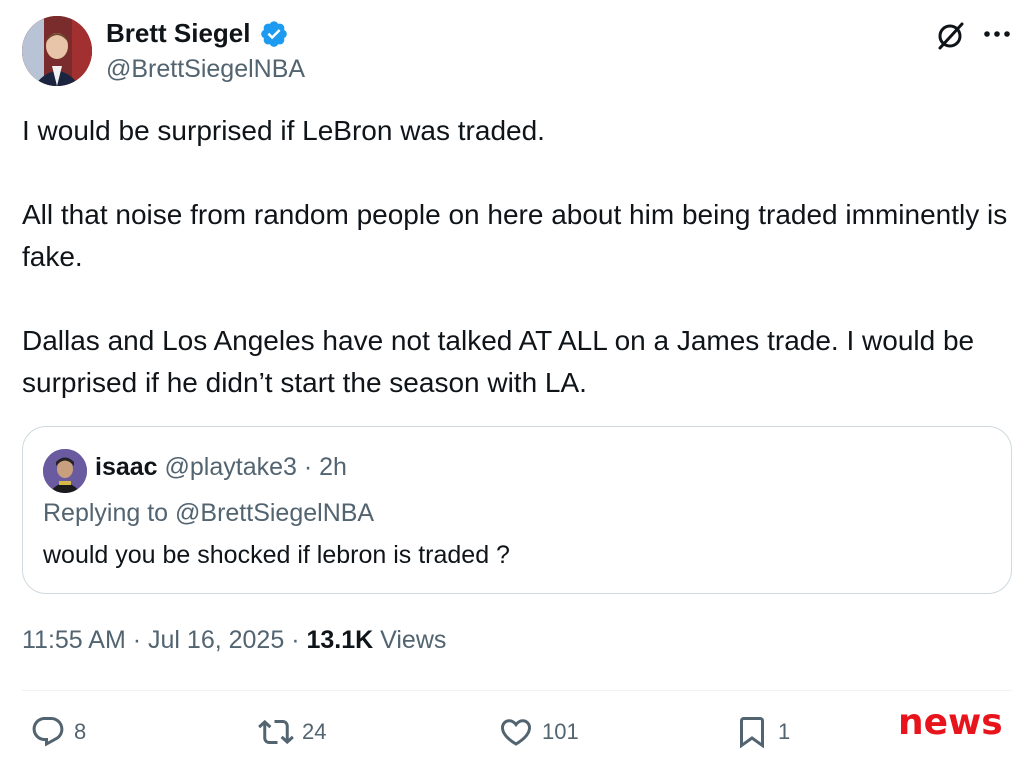 This screenshot has height=759, width=1031. Describe the element at coordinates (784, 731) in the screenshot. I see `bookmark-count: 1` at that location.